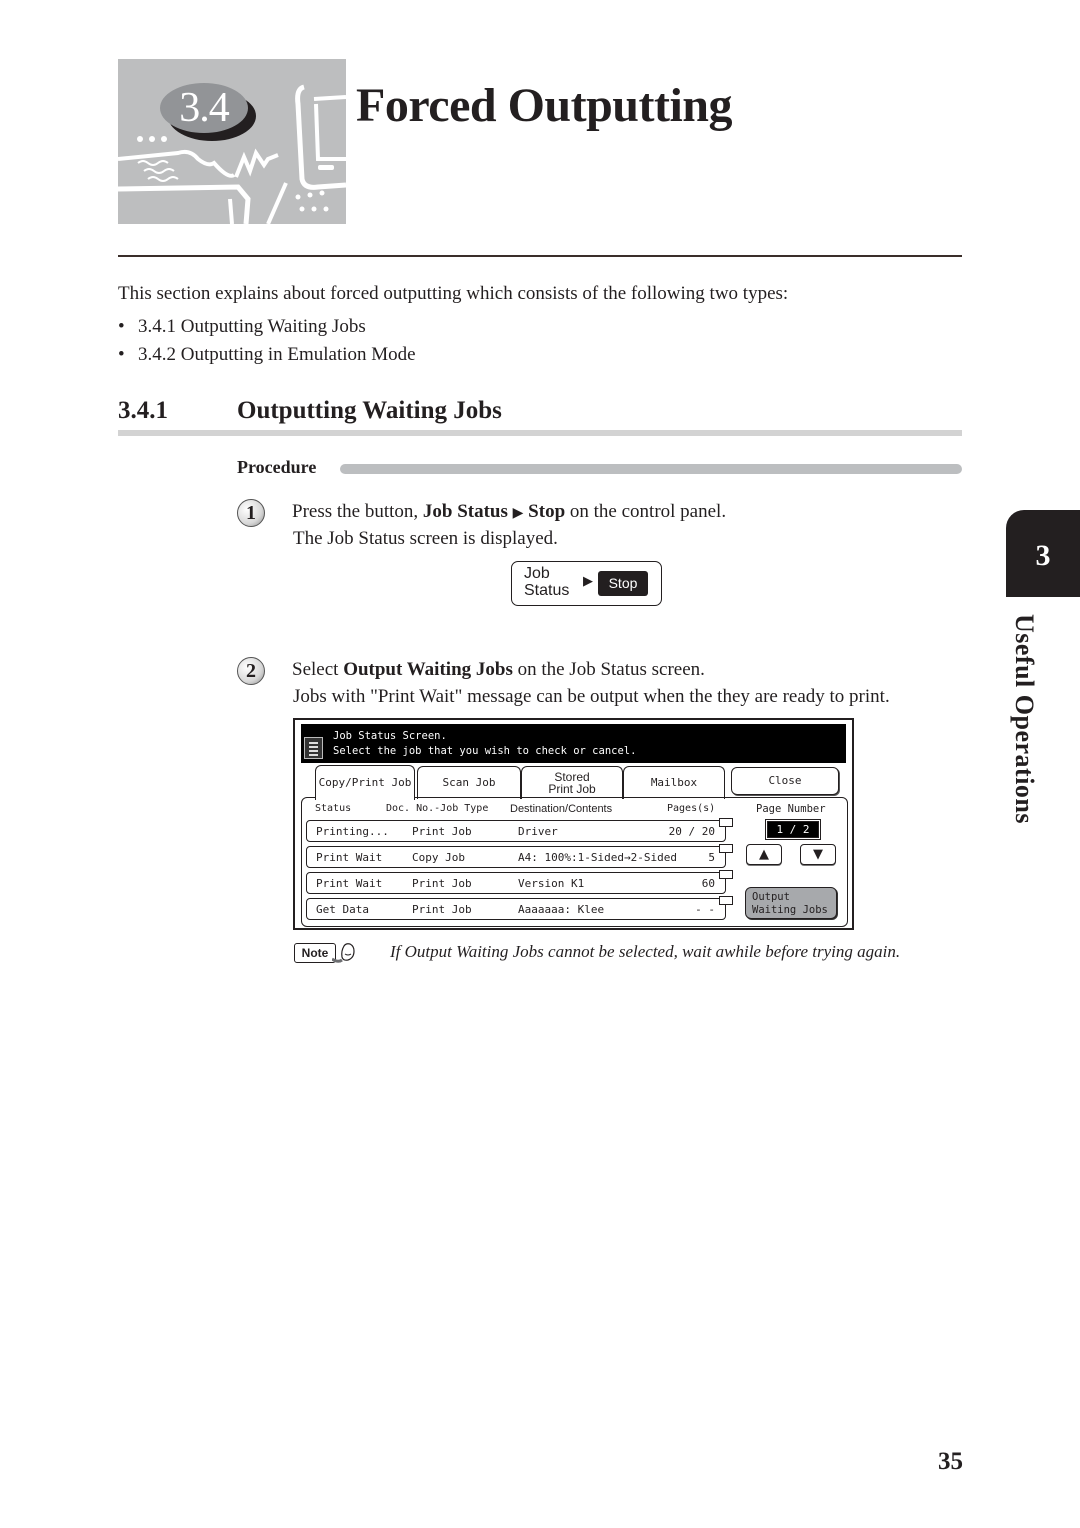 The height and width of the screenshot is (1528, 1080). I want to click on procedure-label: Procedure, so click(277, 467).